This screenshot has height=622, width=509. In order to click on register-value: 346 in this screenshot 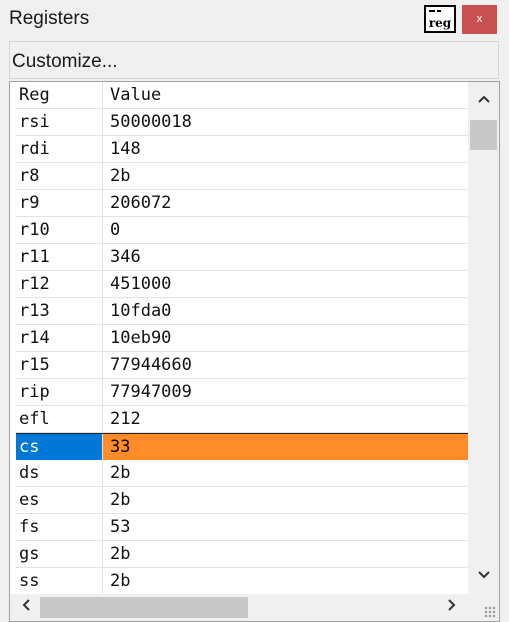, I will do `click(285, 257)`.